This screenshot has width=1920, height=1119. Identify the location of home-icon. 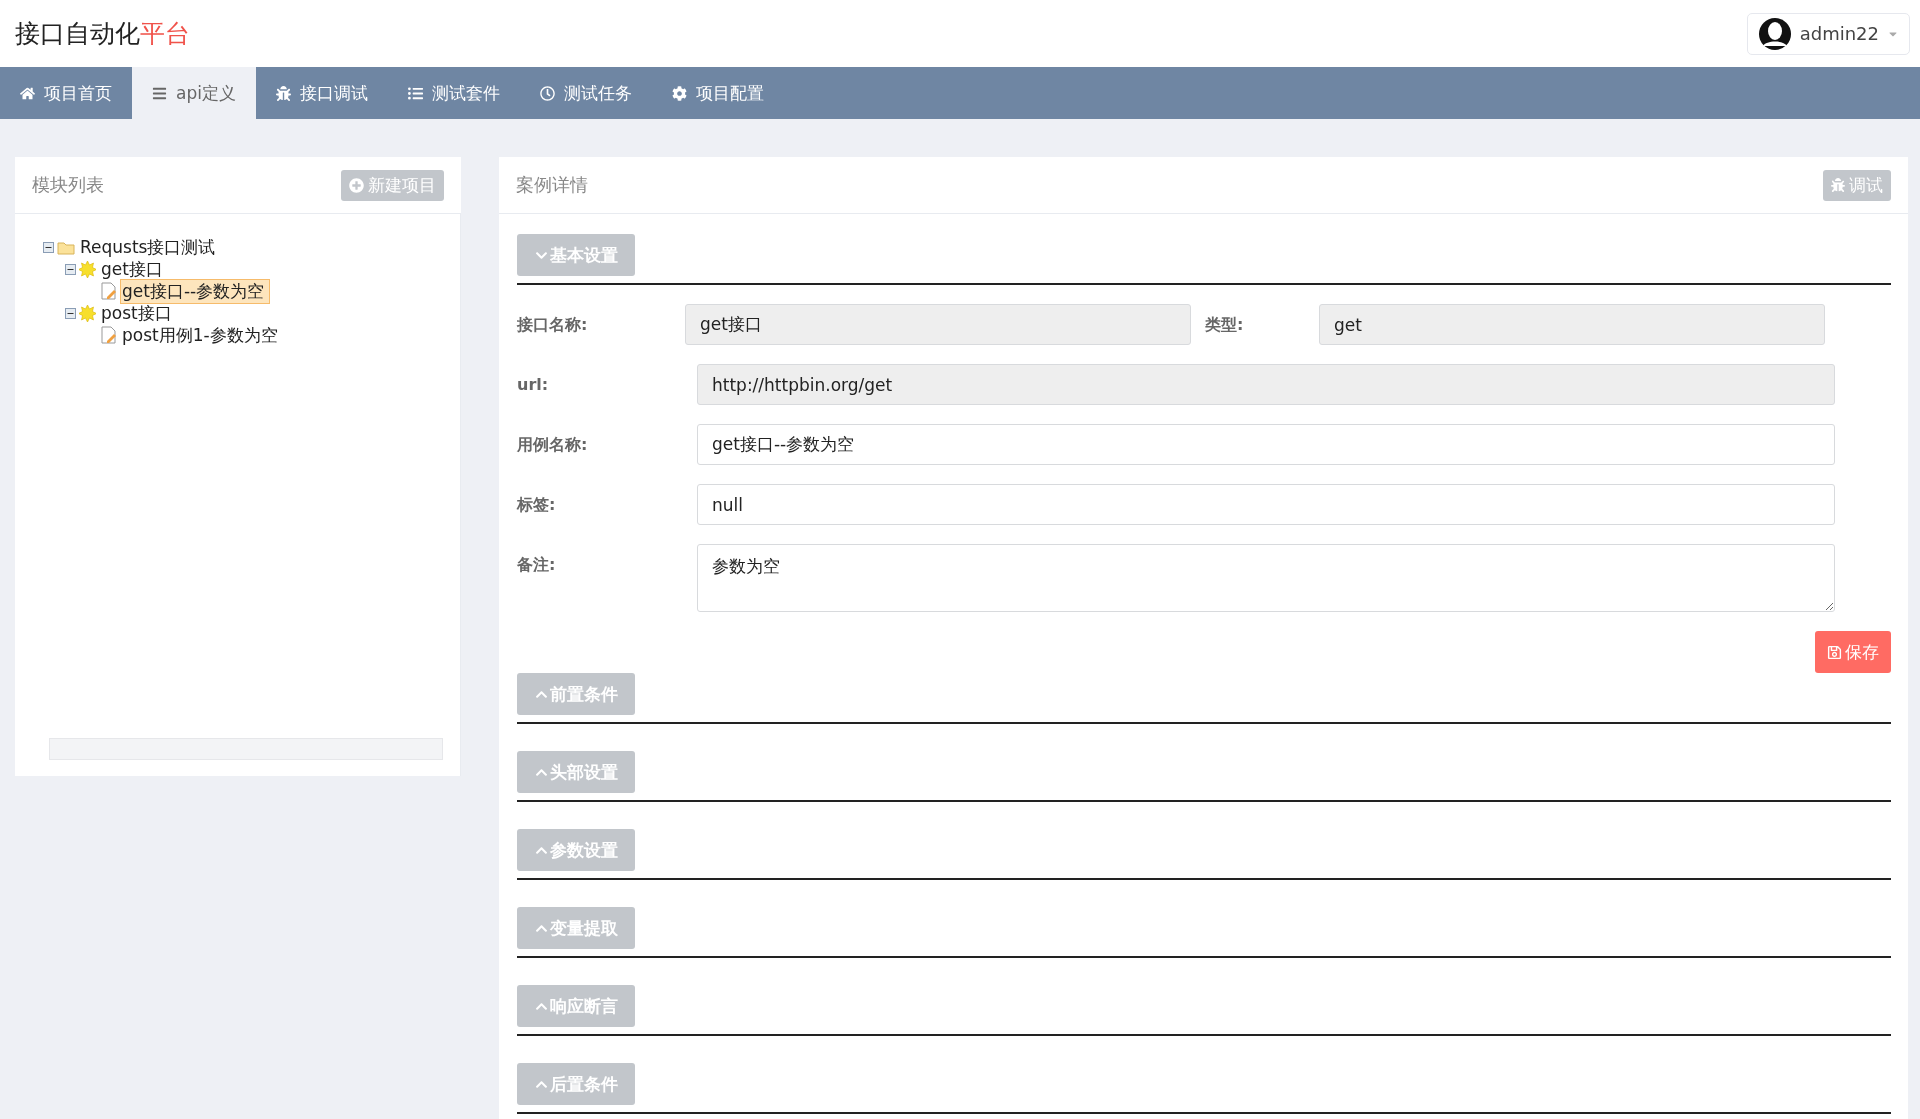
(27, 93).